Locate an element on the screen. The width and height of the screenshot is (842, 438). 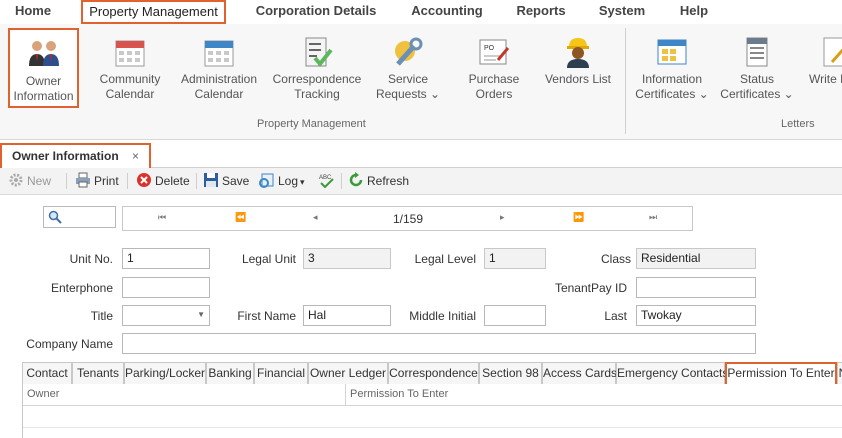
menu-reports: Reports is located at coordinates (541, 12).